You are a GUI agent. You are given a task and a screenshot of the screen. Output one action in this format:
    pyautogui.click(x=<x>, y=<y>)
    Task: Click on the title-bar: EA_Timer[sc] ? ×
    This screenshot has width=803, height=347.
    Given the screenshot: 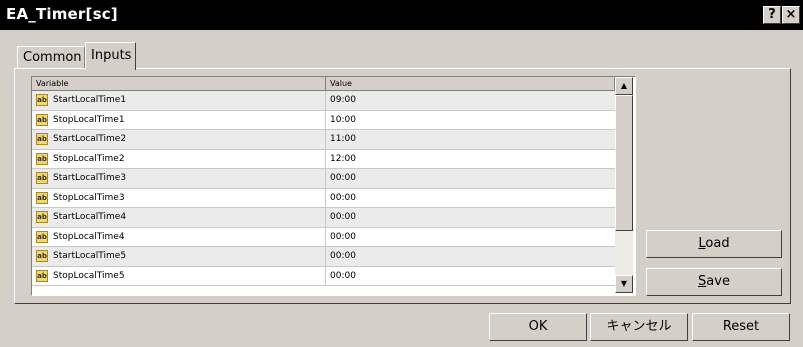 What is the action you would take?
    pyautogui.click(x=401, y=15)
    